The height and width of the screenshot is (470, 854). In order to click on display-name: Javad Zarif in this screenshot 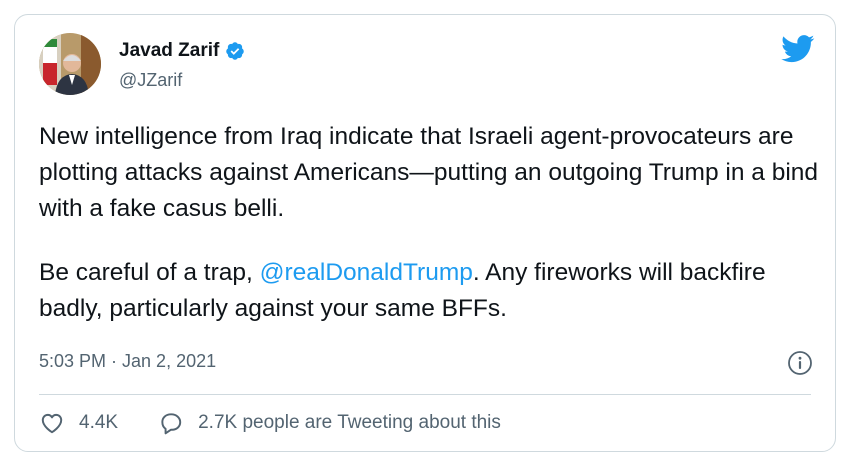, I will do `click(182, 51)`.